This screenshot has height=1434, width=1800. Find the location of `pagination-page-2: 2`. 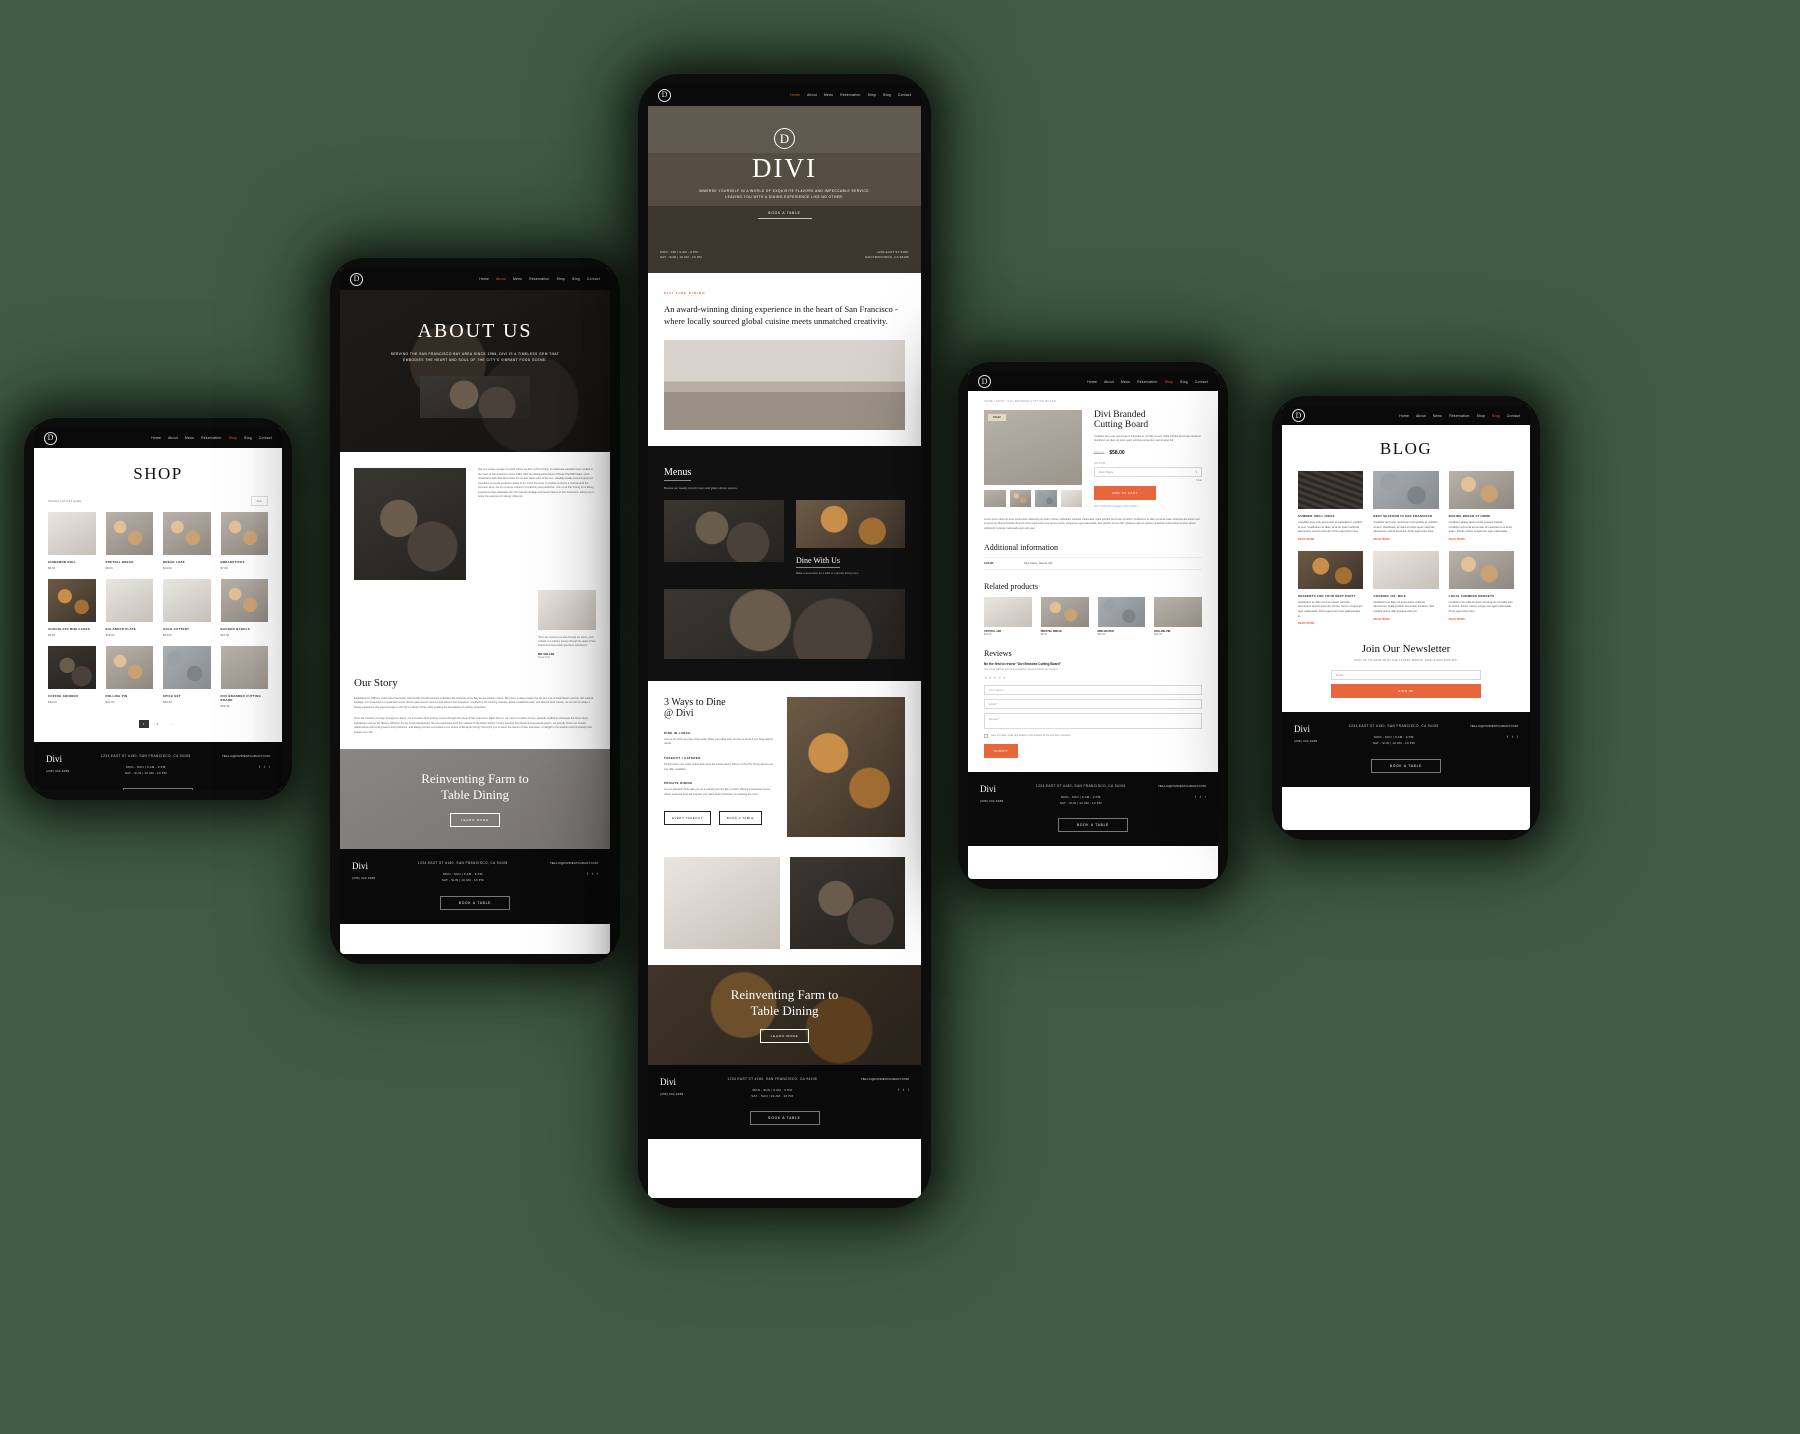

pagination-page-2: 2 is located at coordinates (158, 724).